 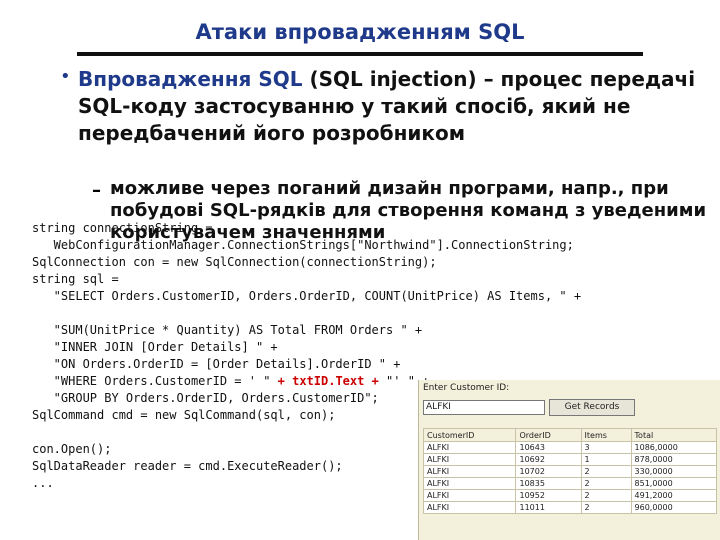 I want to click on table-row: ALFKI 10952 2 491,2000, so click(x=570, y=495).